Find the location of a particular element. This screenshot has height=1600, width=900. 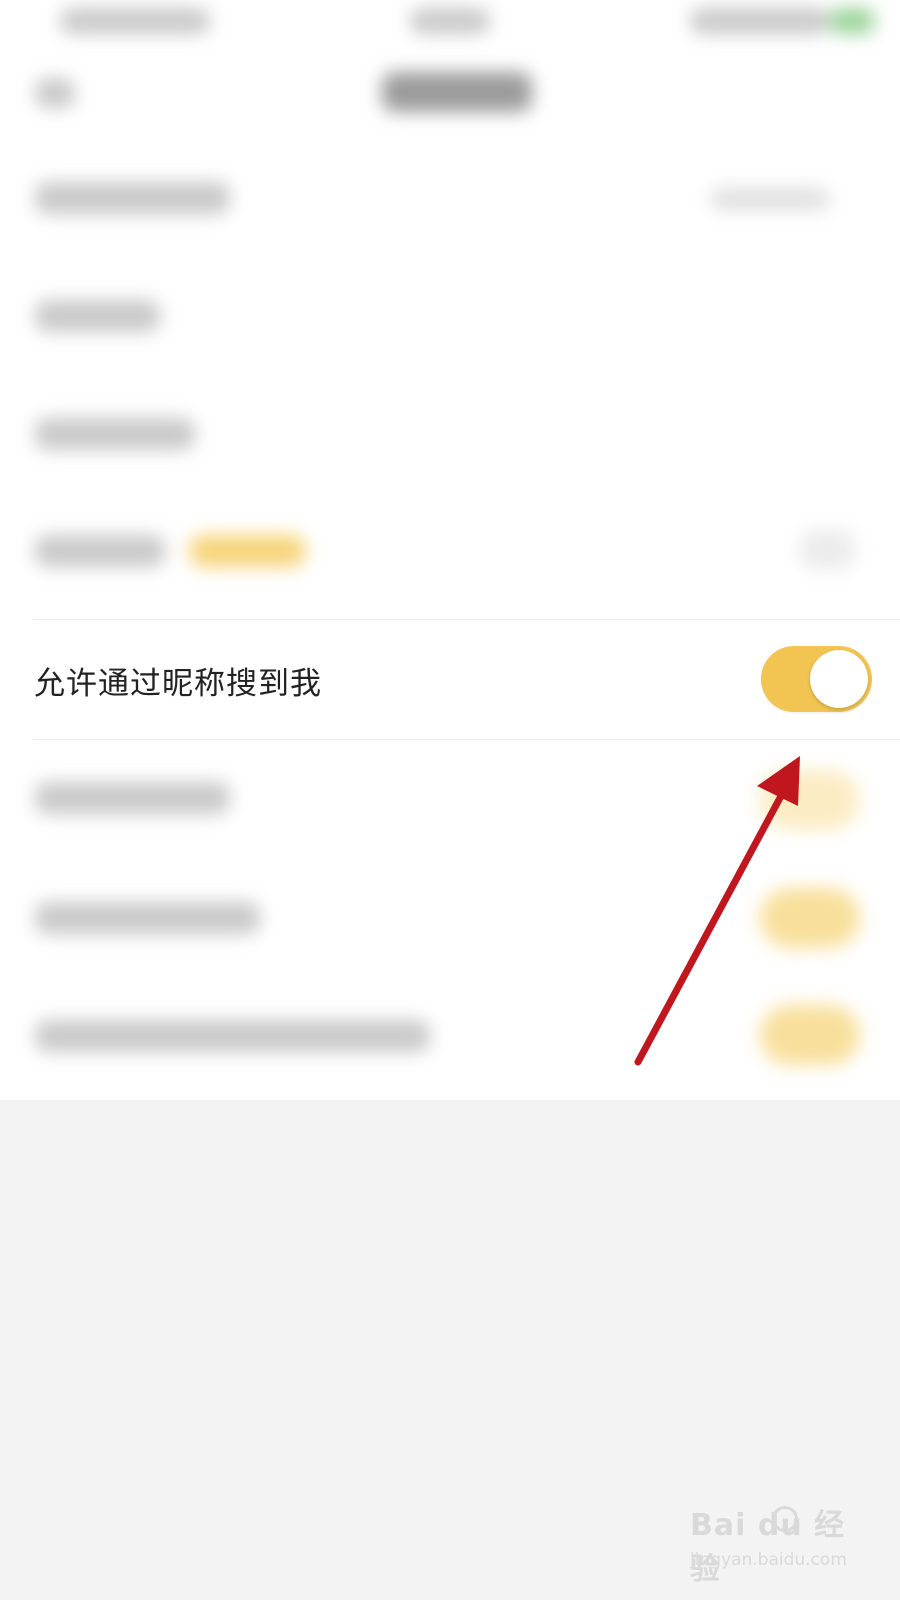

paw-icon is located at coordinates (785, 1519).